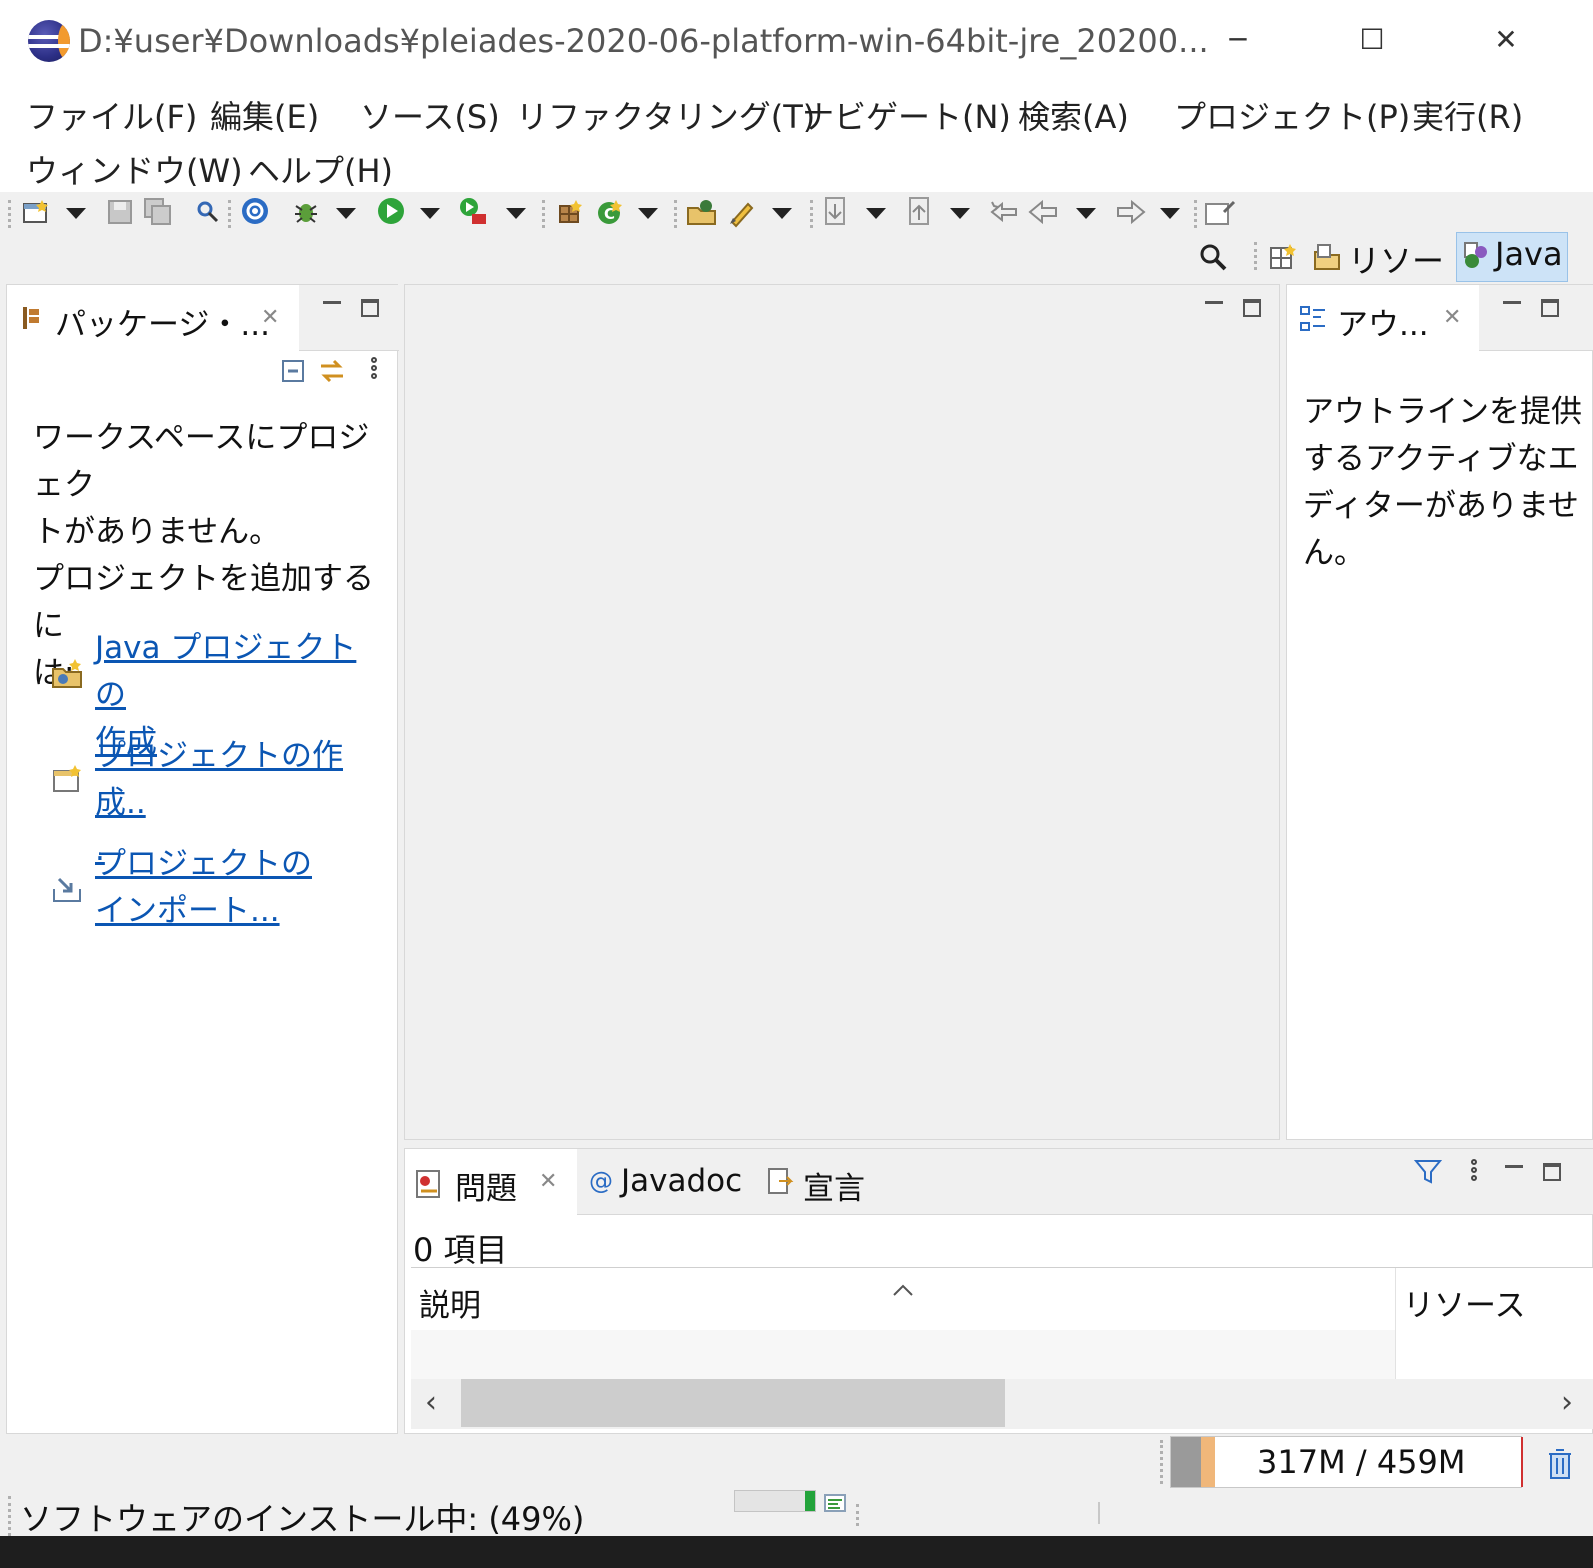  What do you see at coordinates (1283, 257) in the screenshot?
I see `open-perspective-icon` at bounding box center [1283, 257].